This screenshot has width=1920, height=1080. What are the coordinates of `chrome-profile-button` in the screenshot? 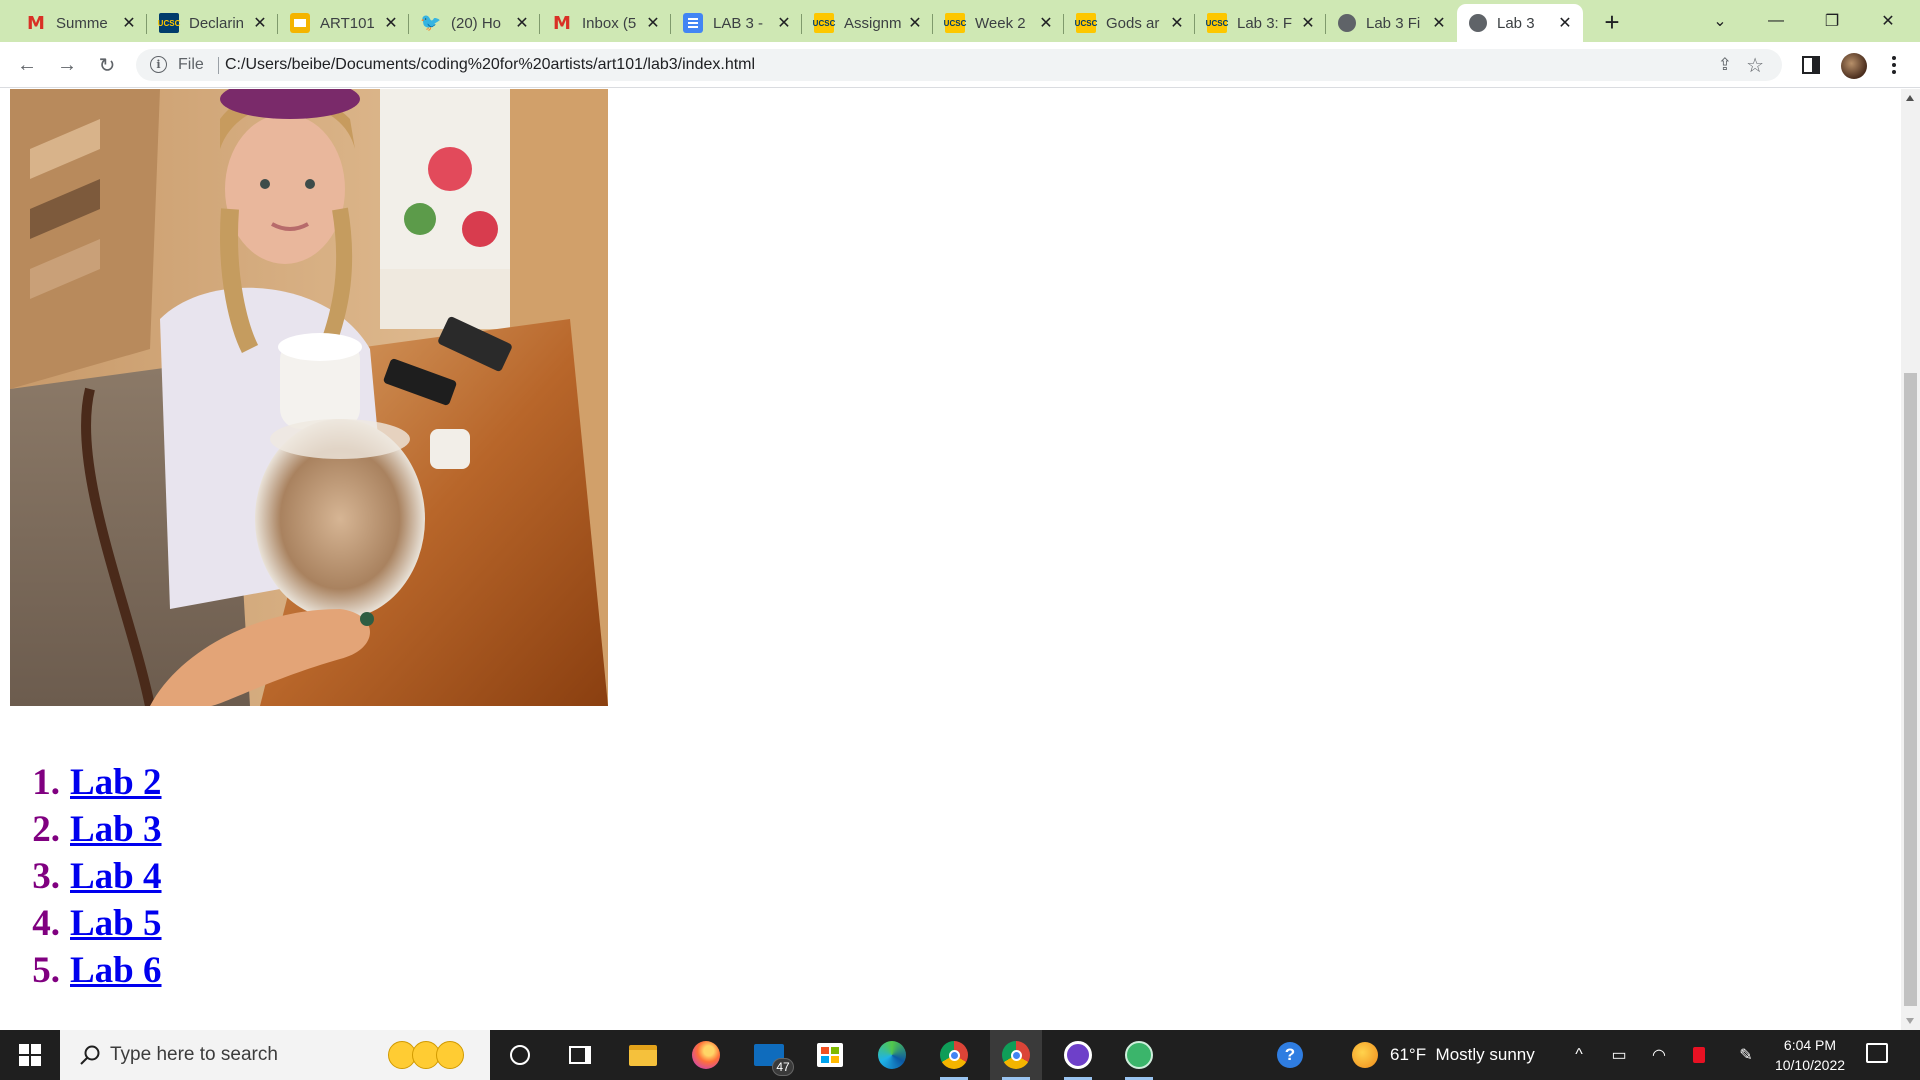 It's located at (1016, 1055).